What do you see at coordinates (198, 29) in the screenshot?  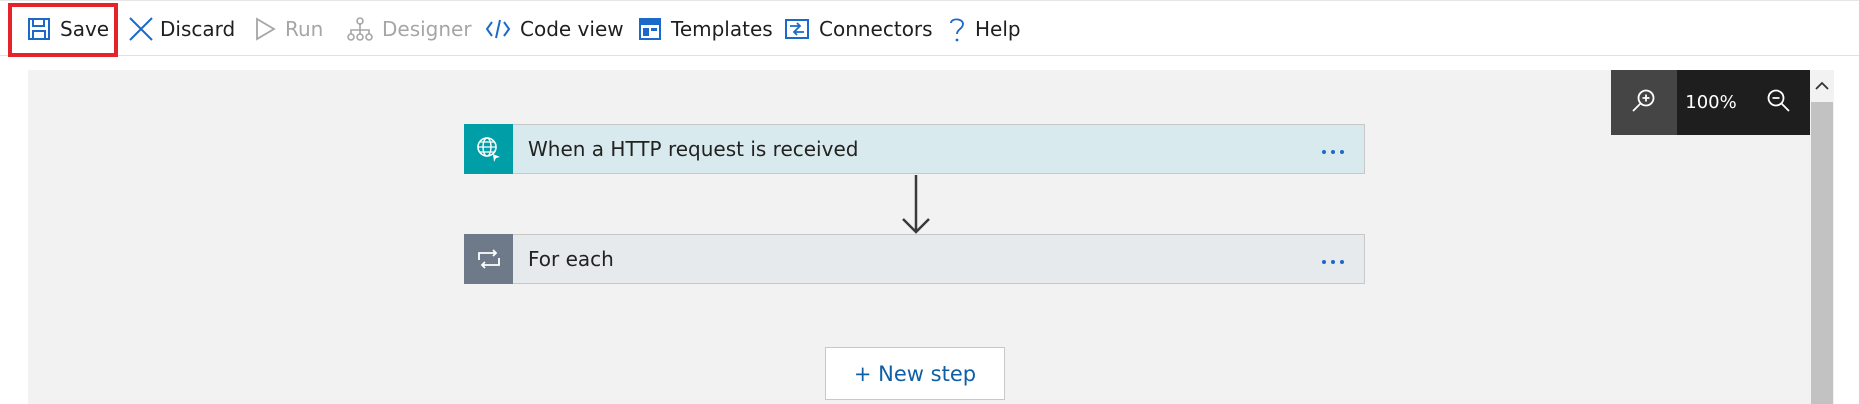 I see `discard-label: Discard` at bounding box center [198, 29].